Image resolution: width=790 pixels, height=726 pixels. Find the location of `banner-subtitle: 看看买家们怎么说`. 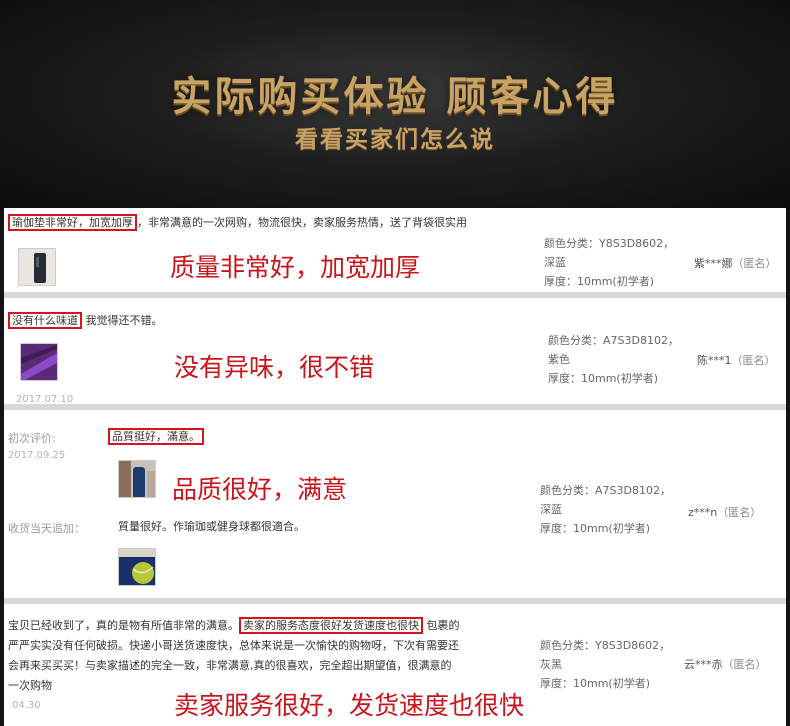

banner-subtitle: 看看买家们怎么说 is located at coordinates (395, 140).